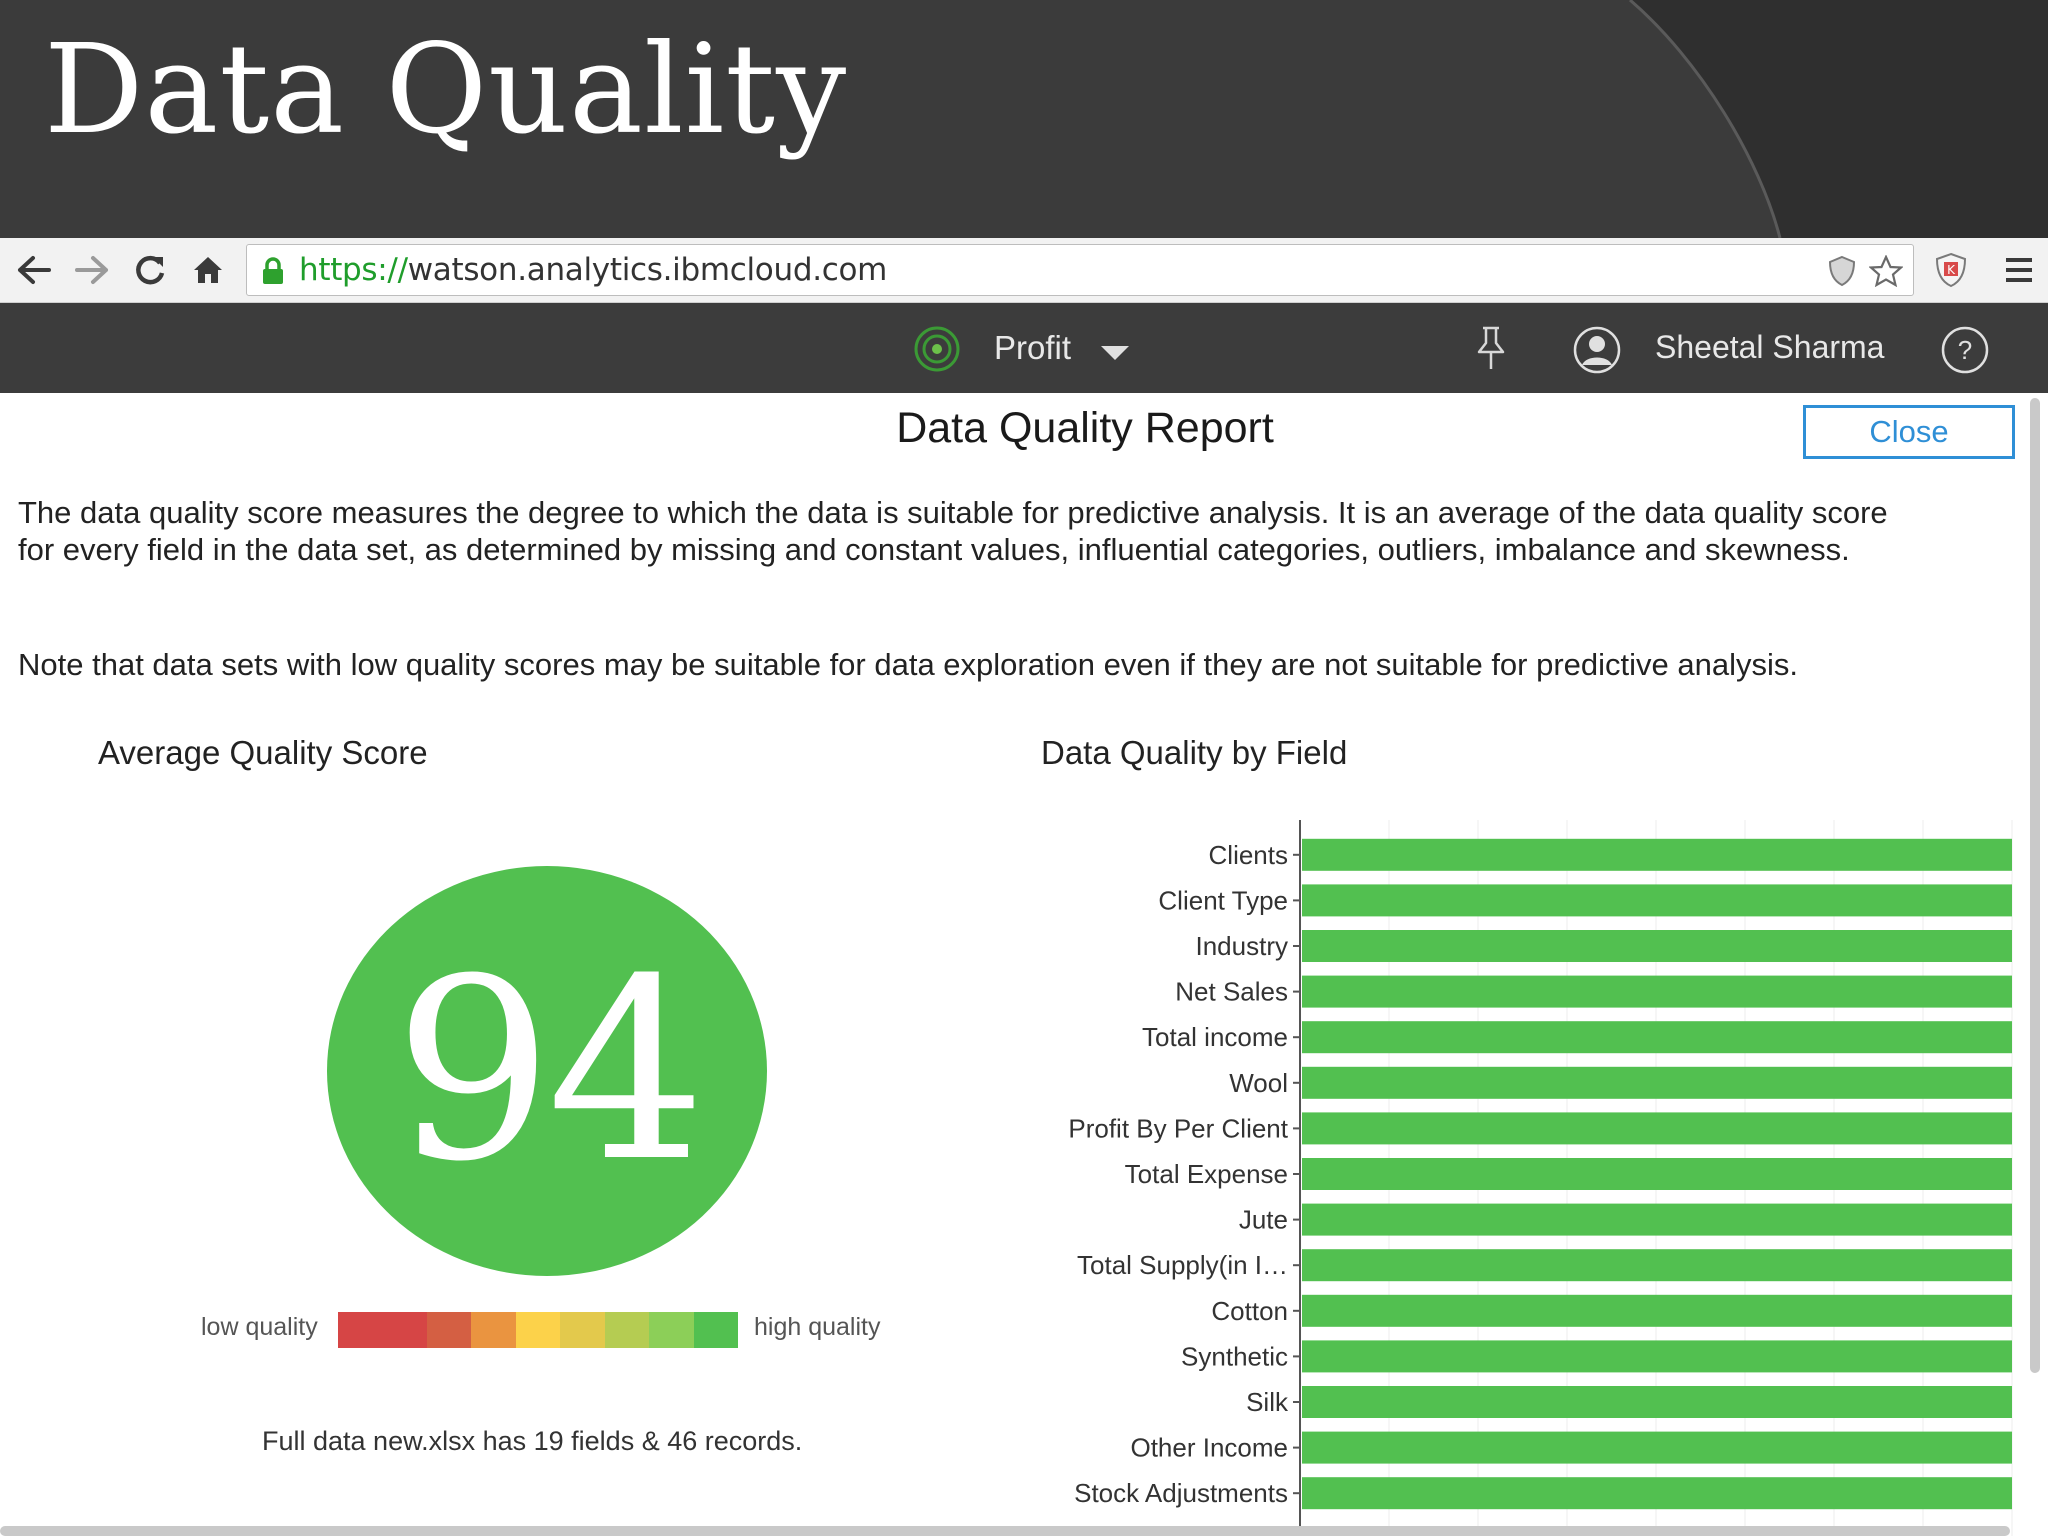 This screenshot has height=1536, width=2048. What do you see at coordinates (1267, 1402) in the screenshot?
I see `field-label: Silk` at bounding box center [1267, 1402].